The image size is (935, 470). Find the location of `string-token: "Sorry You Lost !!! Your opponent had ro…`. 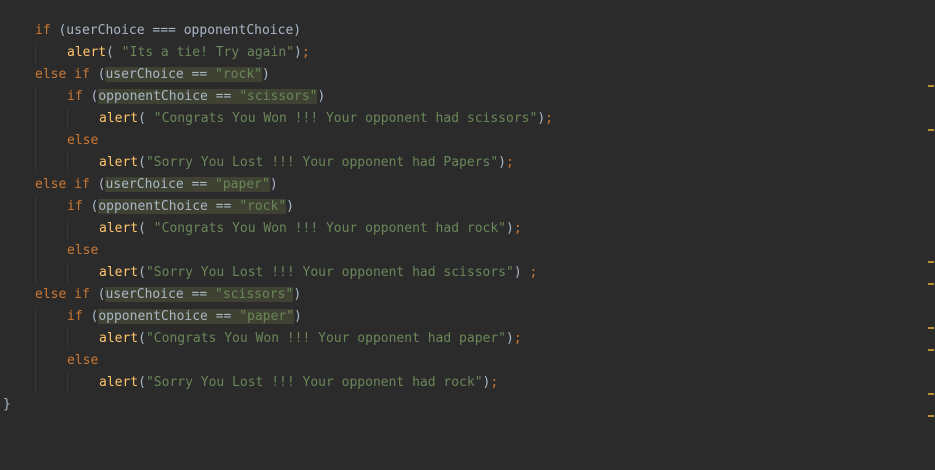

string-token: "Sorry You Lost !!! Your opponent had ro… is located at coordinates (314, 382).